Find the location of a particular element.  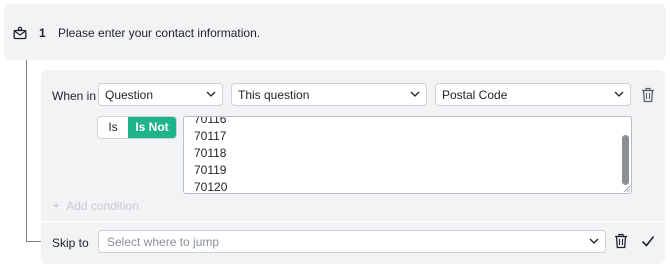

list-item: 70119 is located at coordinates (210, 170).